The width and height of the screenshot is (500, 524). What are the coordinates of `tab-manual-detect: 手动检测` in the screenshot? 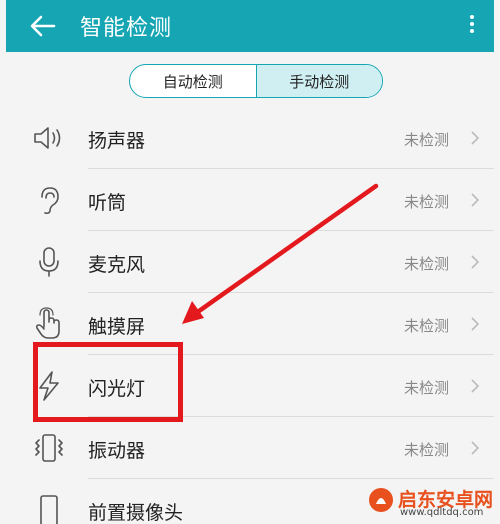 It's located at (318, 81).